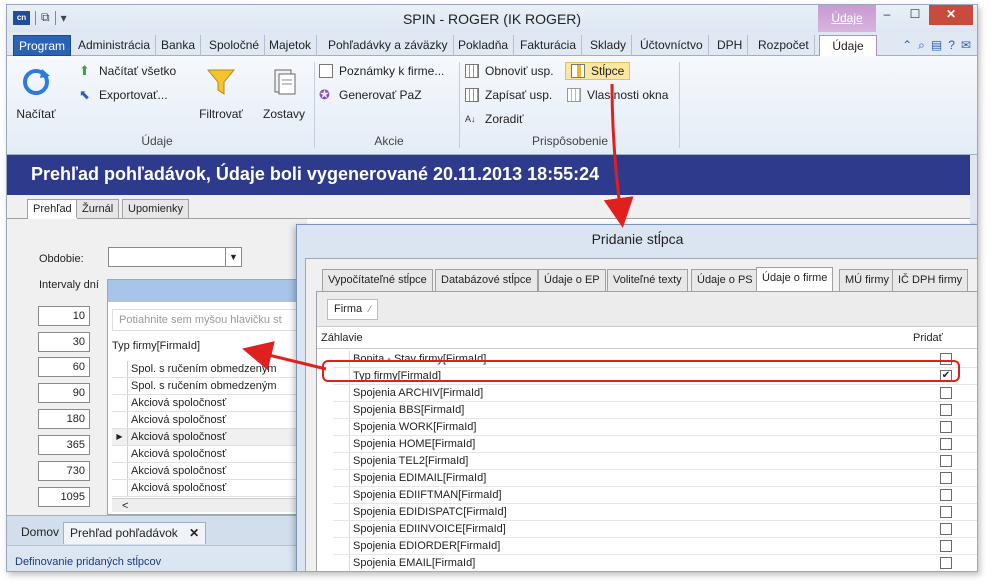 The image size is (991, 584). Describe the element at coordinates (175, 257) in the screenshot. I see `obdobie-select: ▼` at that location.